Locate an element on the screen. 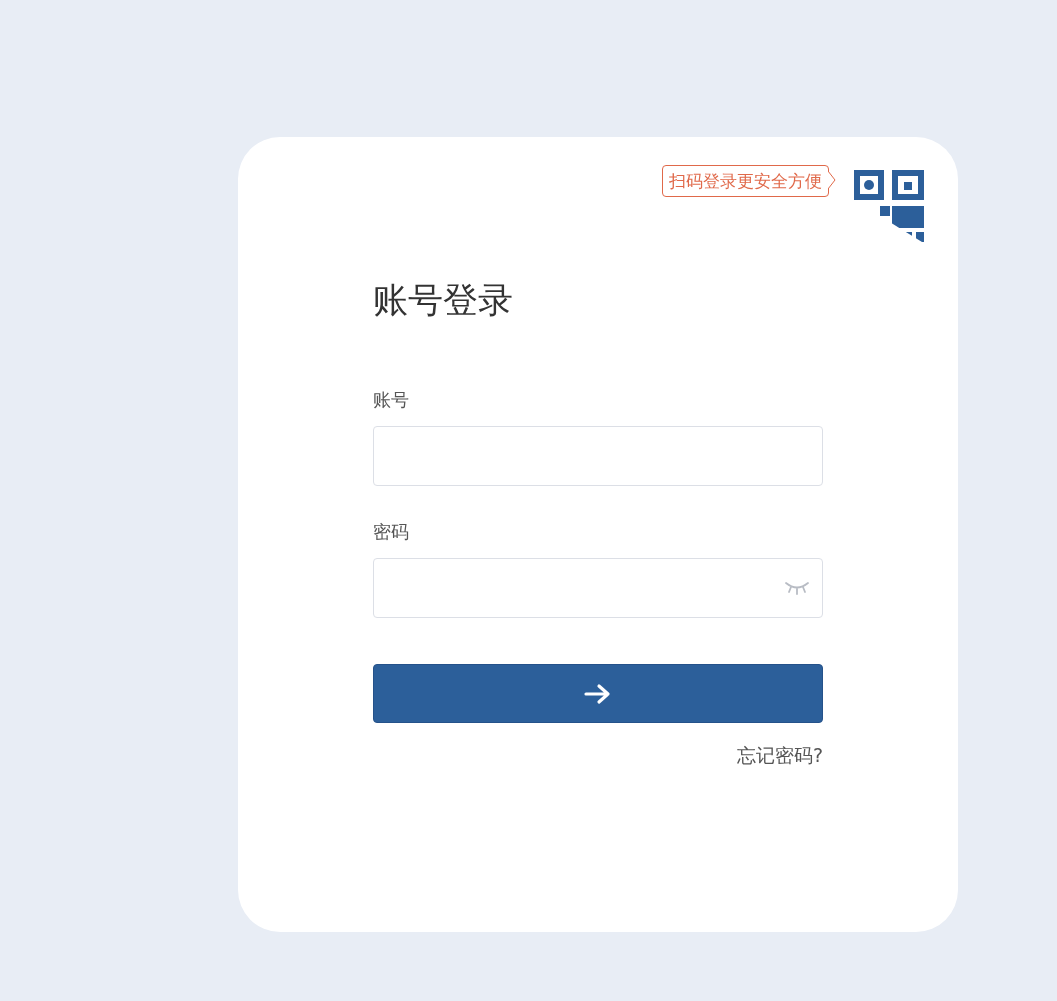 This screenshot has height=1001, width=1057. password-field is located at coordinates (598, 588).